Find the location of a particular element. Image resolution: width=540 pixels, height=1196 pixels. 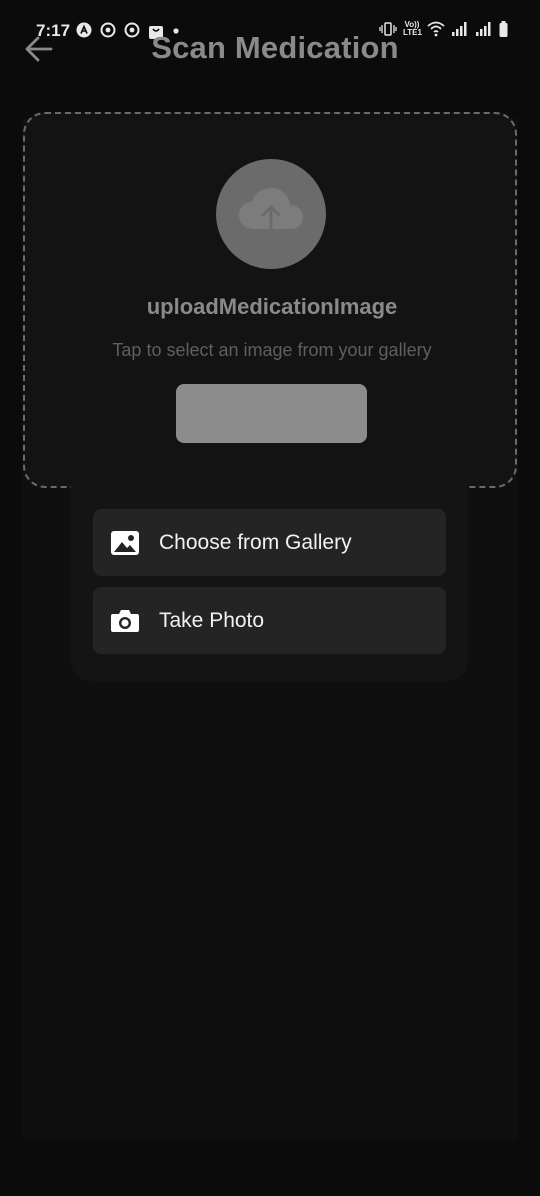

choose-from-gallery-button: Choose from Gallery is located at coordinates (269, 542).